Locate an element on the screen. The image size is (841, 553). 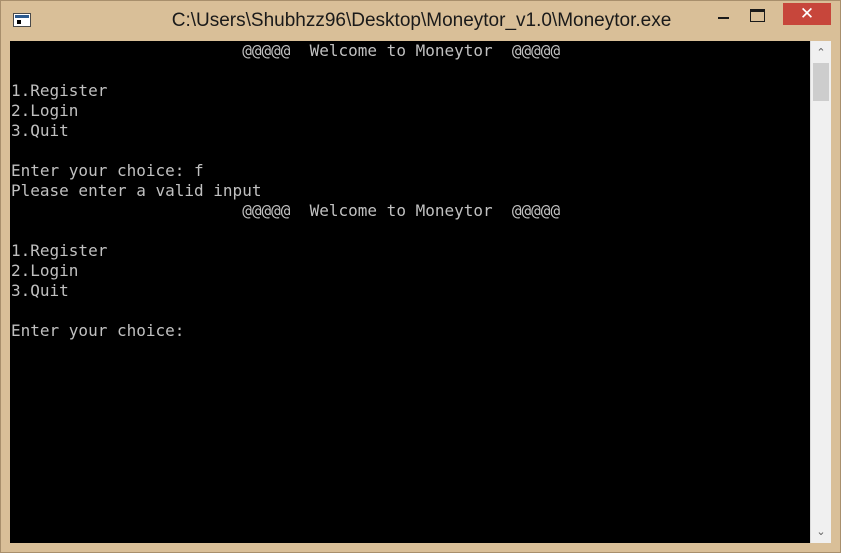
window-frame-bottom is located at coordinates (420, 547).